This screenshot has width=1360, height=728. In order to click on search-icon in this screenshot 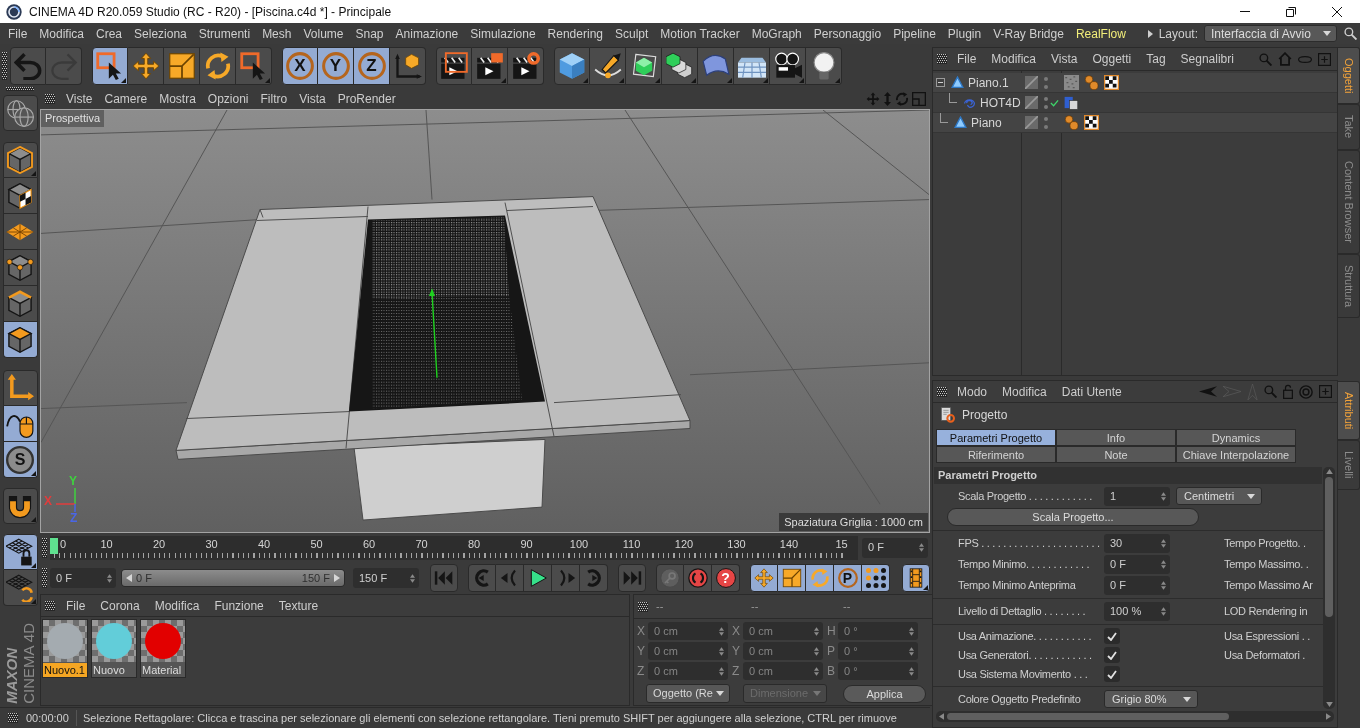, I will do `click(1350, 33)`.